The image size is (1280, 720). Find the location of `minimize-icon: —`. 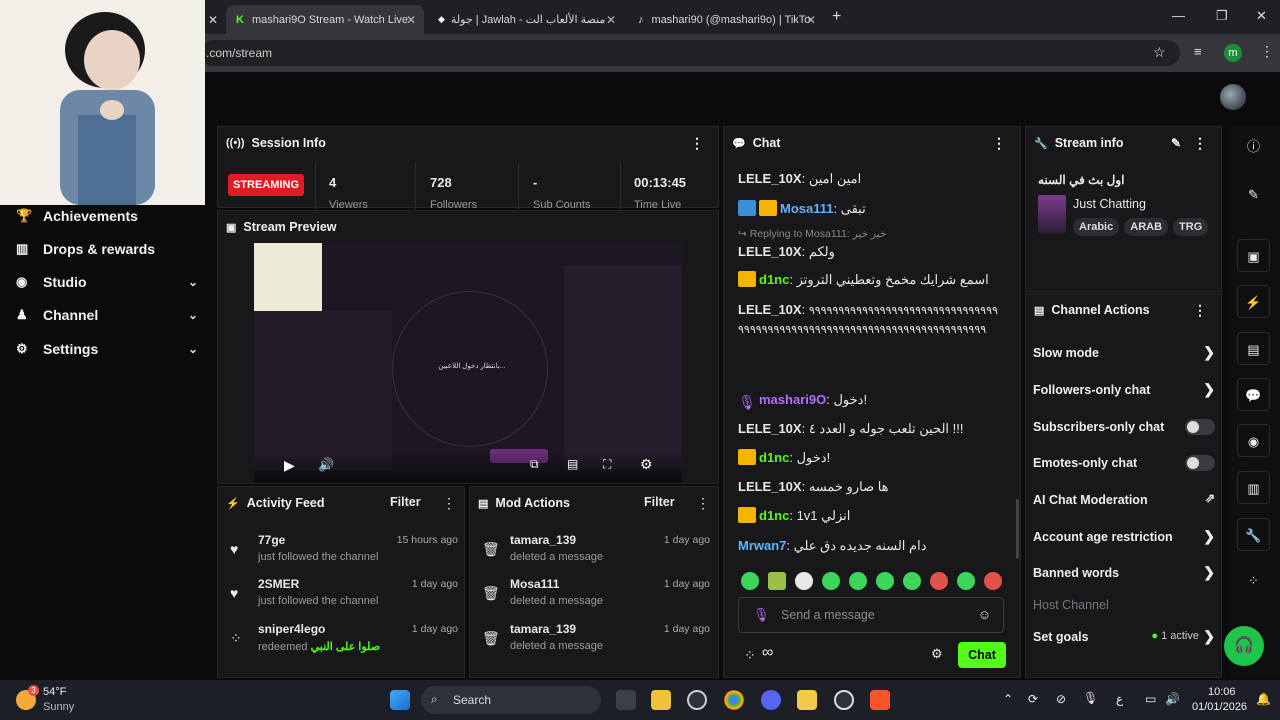

minimize-icon: — is located at coordinates (1178, 15).